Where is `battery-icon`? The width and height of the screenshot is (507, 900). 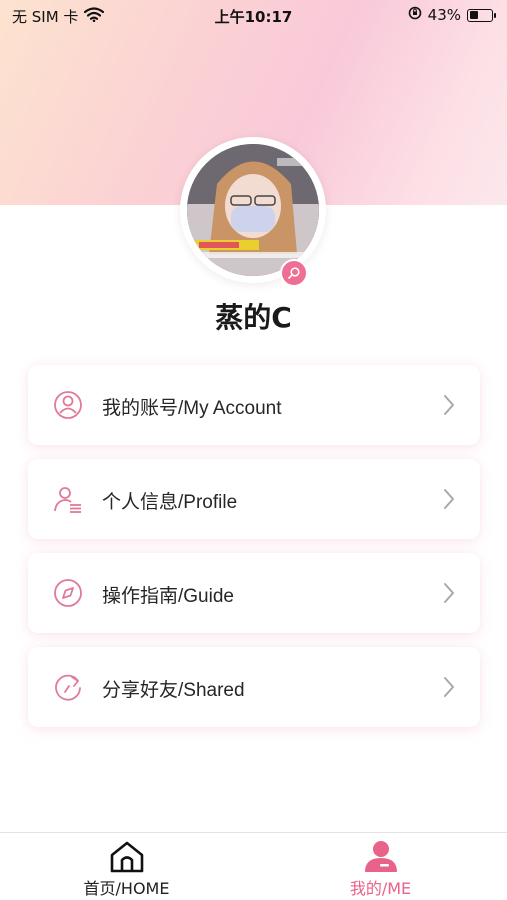 battery-icon is located at coordinates (481, 15).